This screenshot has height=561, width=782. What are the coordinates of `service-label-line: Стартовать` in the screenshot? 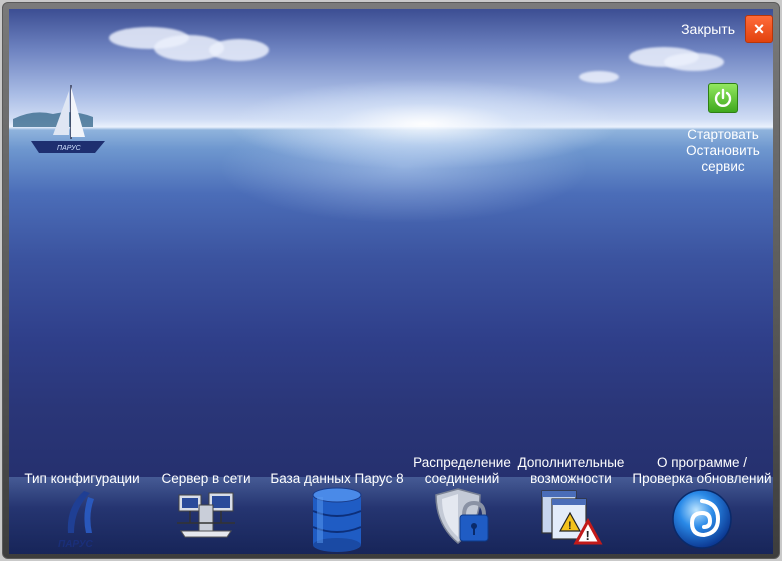 It's located at (723, 134).